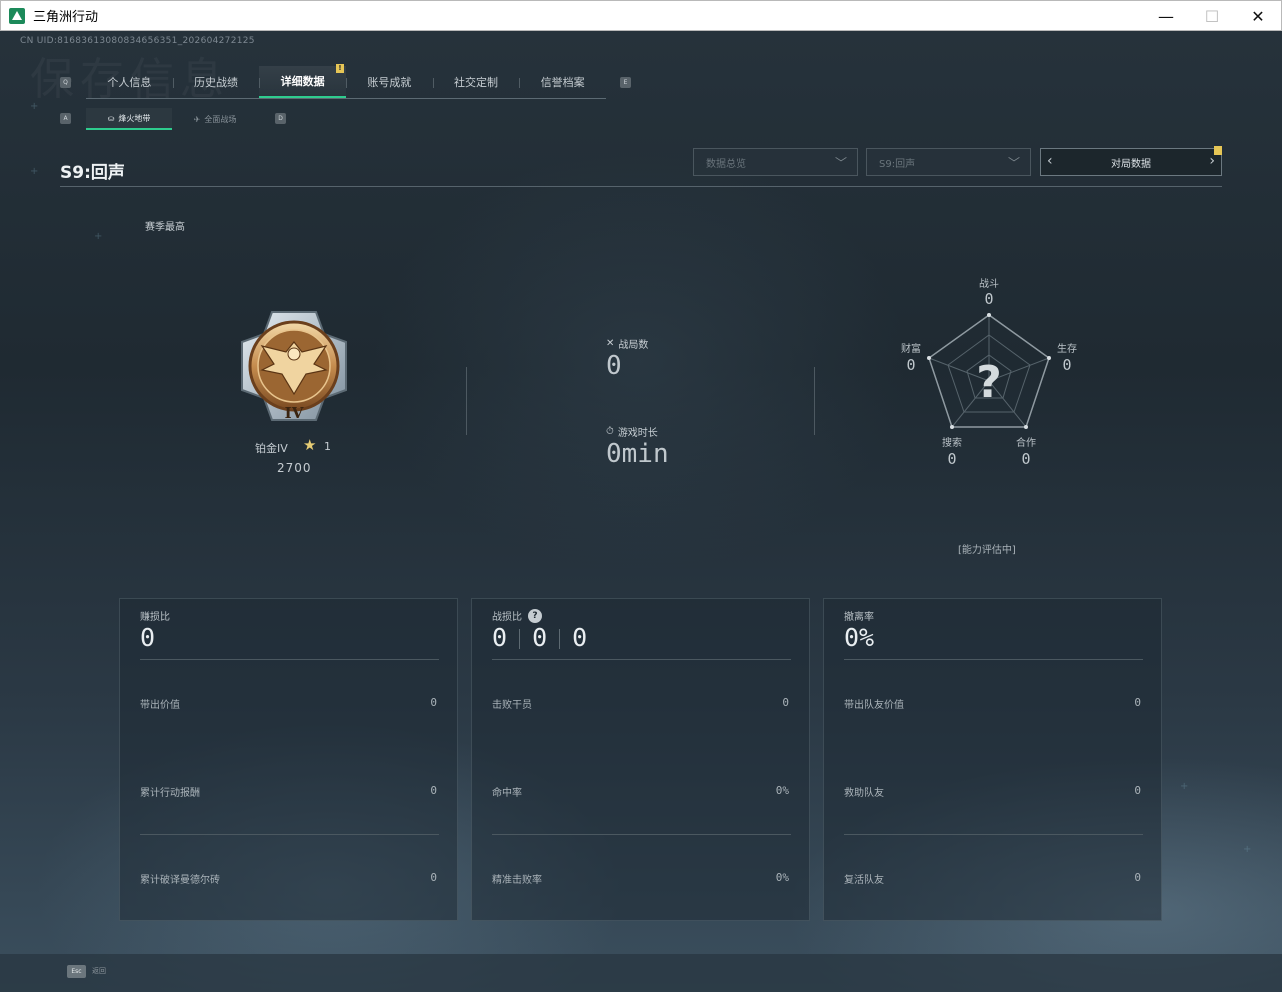 This screenshot has height=992, width=1282. Describe the element at coordinates (864, 880) in the screenshot. I see `stat-row-label: 复活队友` at that location.